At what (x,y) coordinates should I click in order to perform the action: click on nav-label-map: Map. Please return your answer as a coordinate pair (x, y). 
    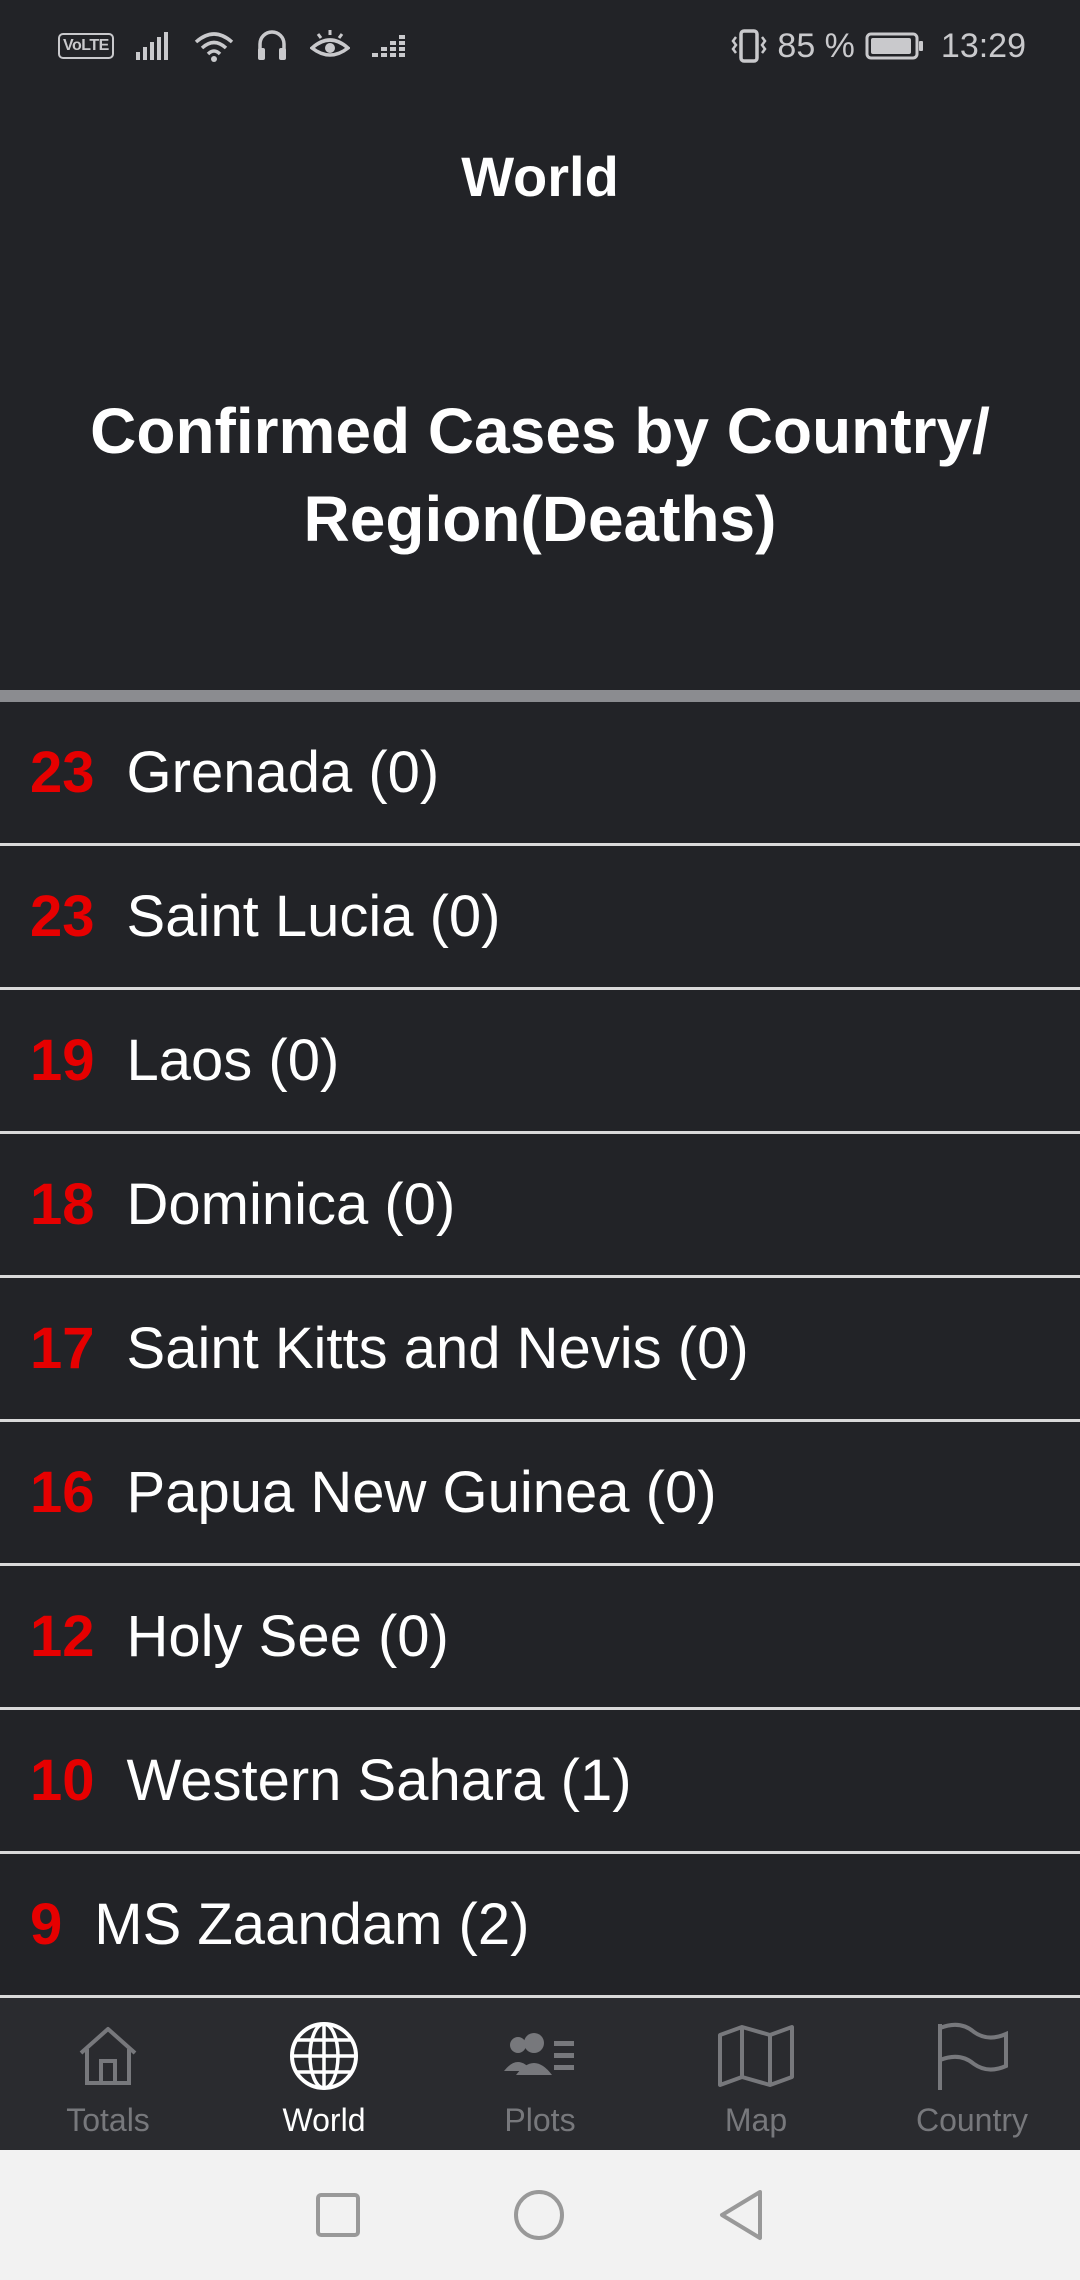
    Looking at the image, I should click on (756, 2120).